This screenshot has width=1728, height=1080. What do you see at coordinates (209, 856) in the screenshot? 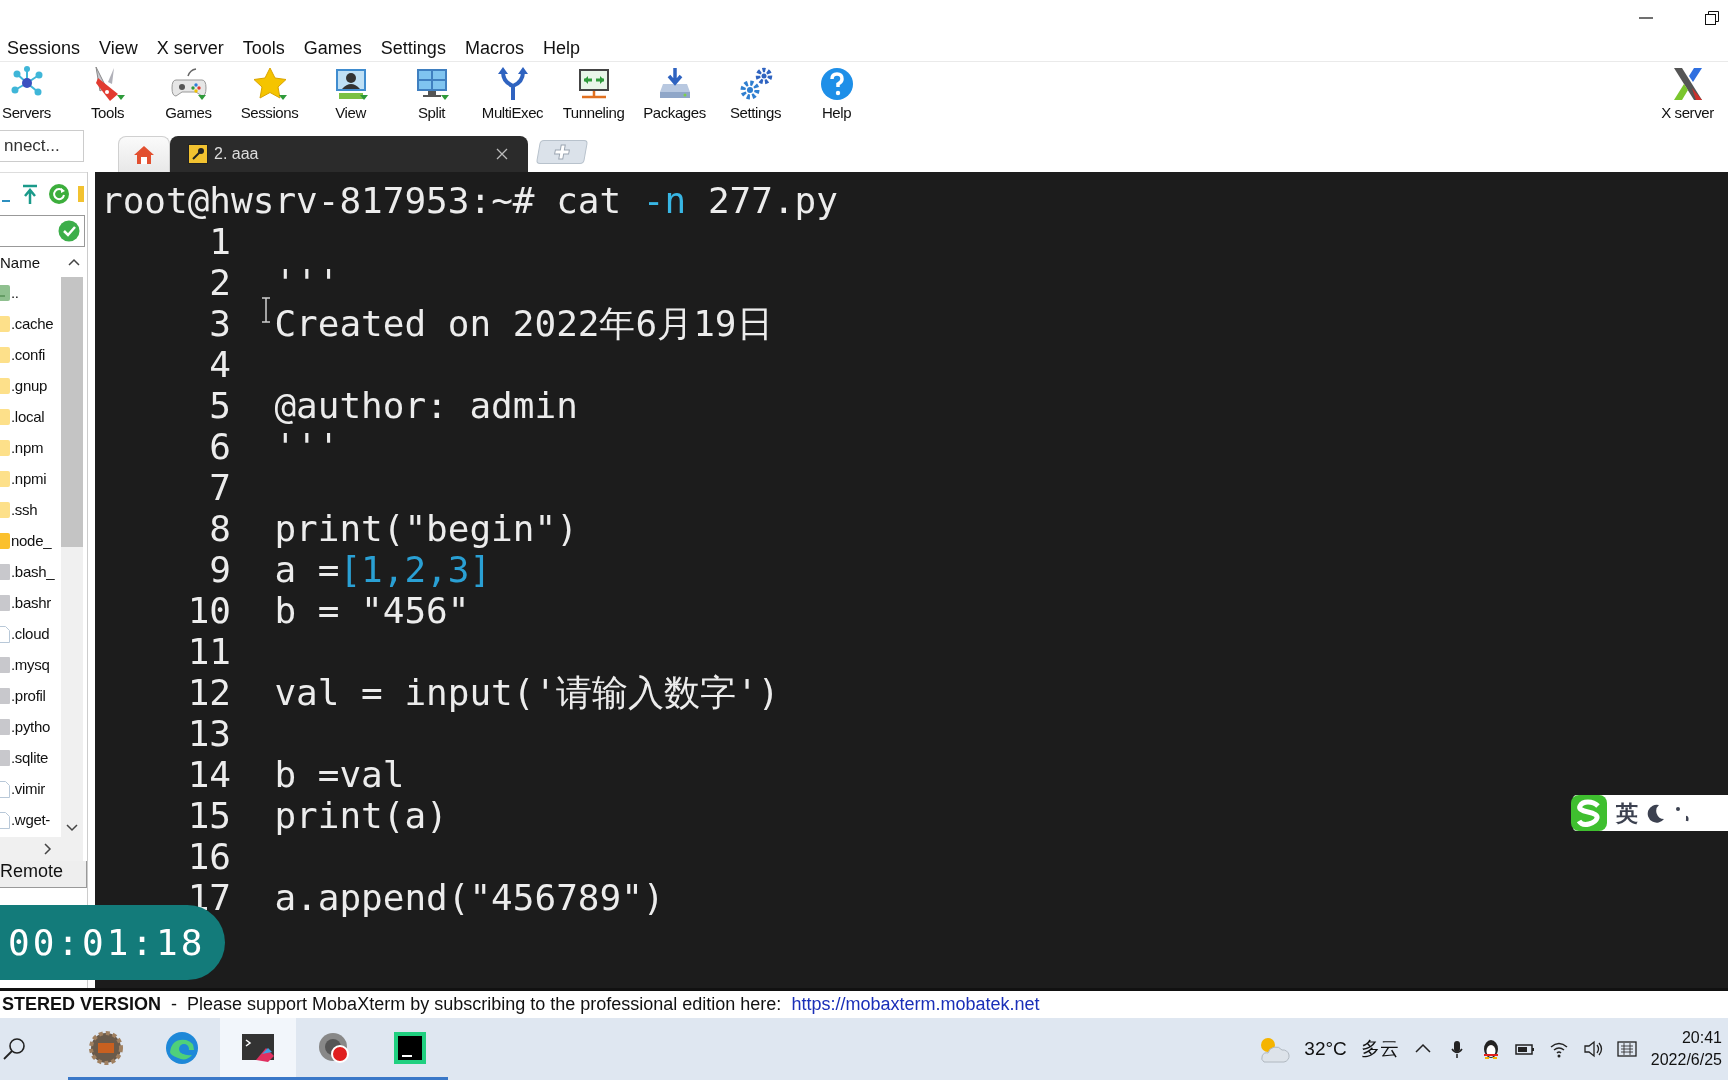
I see `line-number: 16` at bounding box center [209, 856].